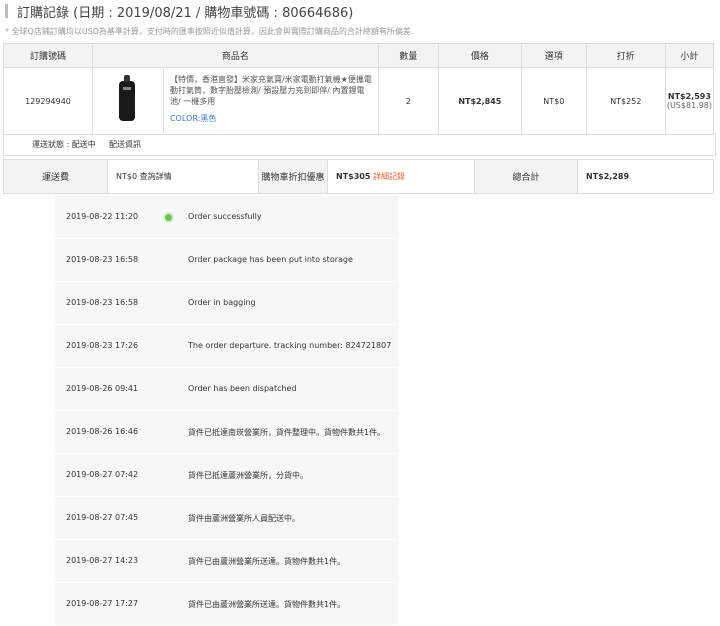  Describe the element at coordinates (287, 432) in the screenshot. I see `timeline-message: 貨件已抵達南崁營業所，貨件整理中。貨物件數共1件。` at that location.